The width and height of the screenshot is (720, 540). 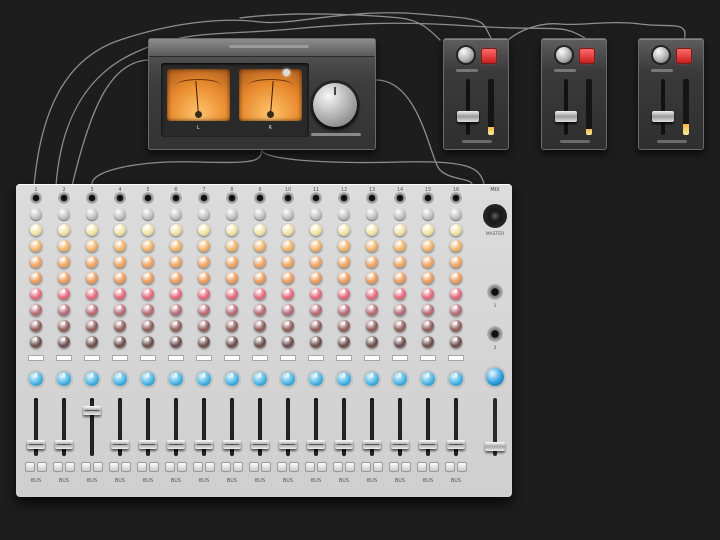 I want to click on output-knob, so click(x=335, y=105).